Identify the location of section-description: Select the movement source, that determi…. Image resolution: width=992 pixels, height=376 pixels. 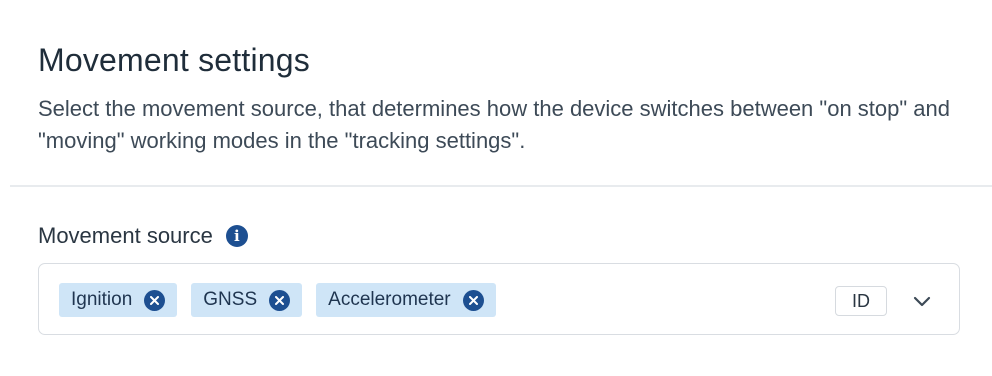
(494, 124).